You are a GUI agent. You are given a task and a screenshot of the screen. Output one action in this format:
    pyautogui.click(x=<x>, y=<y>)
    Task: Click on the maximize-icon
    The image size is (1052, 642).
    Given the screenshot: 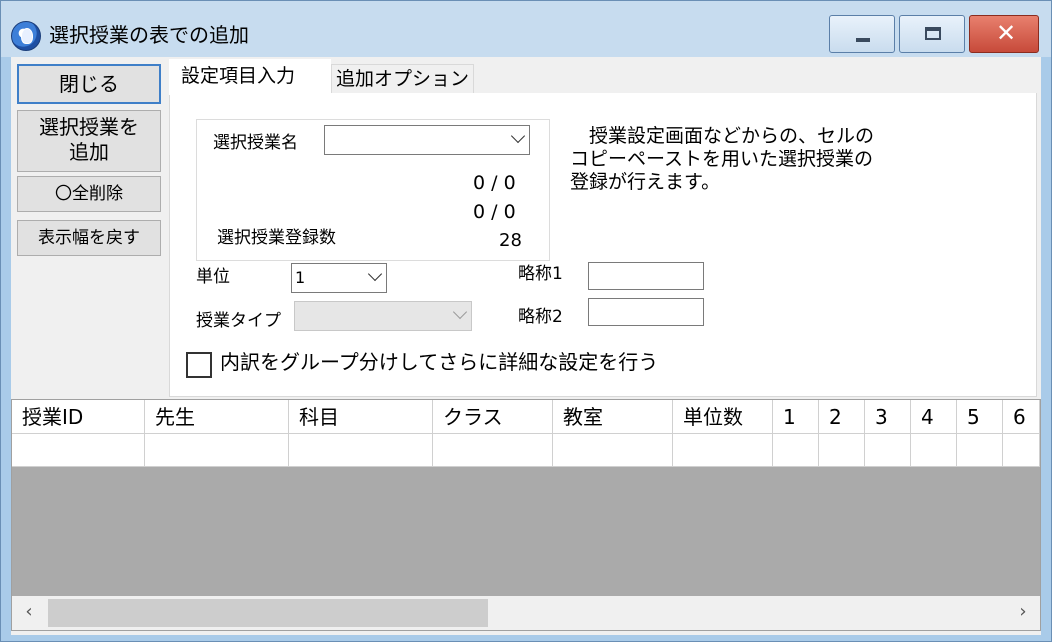 What is the action you would take?
    pyautogui.click(x=933, y=33)
    